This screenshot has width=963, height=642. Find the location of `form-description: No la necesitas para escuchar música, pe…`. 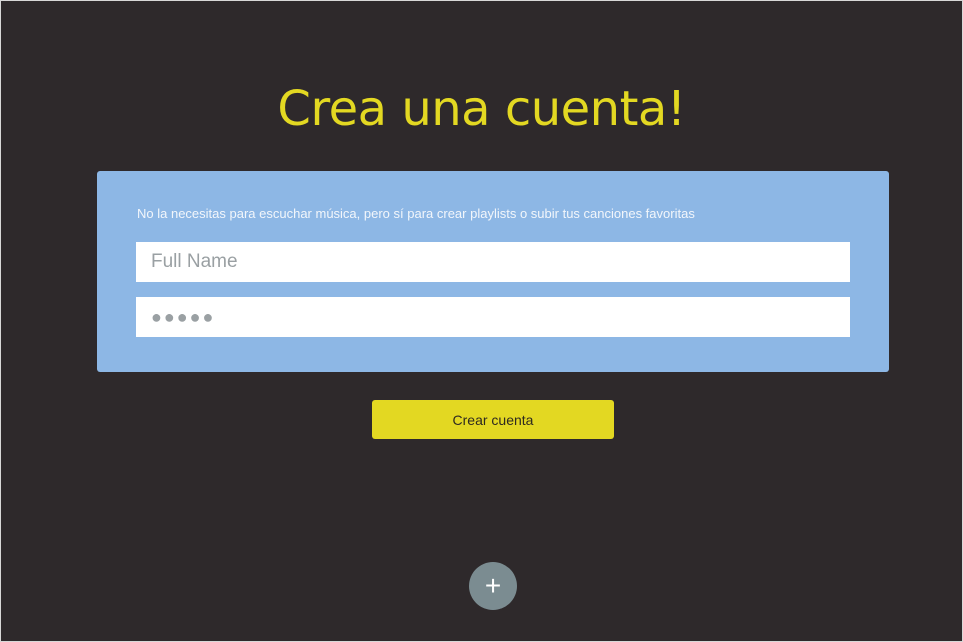

form-description: No la necesitas para escuchar música, pe… is located at coordinates (416, 213).